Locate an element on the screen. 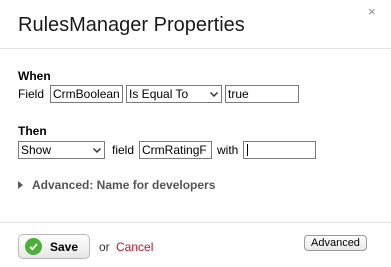 This screenshot has height=267, width=391. save-button: Save is located at coordinates (54, 246).